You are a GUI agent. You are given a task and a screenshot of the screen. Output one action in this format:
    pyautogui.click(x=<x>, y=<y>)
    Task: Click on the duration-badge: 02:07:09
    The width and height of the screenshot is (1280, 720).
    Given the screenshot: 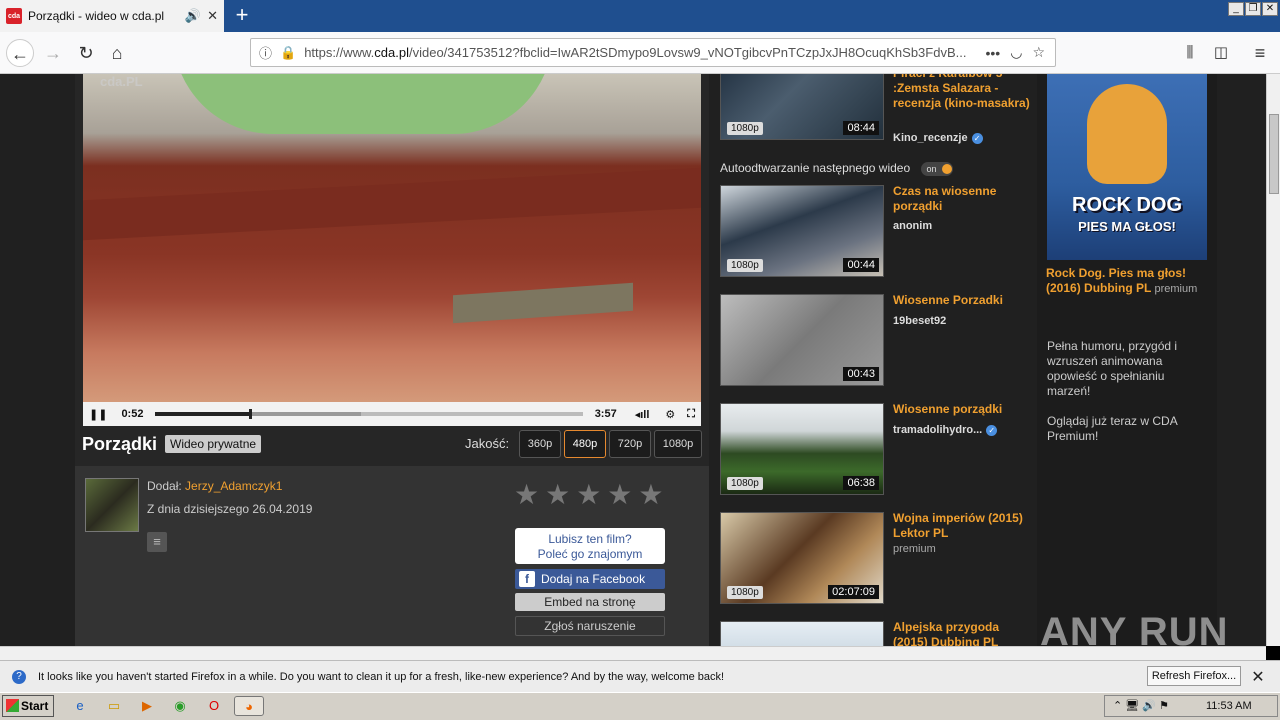 What is the action you would take?
    pyautogui.click(x=853, y=592)
    